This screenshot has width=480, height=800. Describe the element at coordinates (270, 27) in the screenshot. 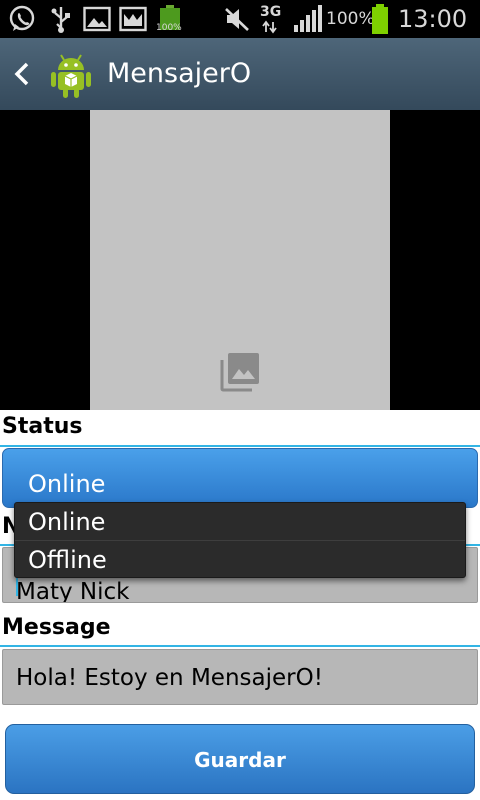

I see `data-arrows-icon` at that location.